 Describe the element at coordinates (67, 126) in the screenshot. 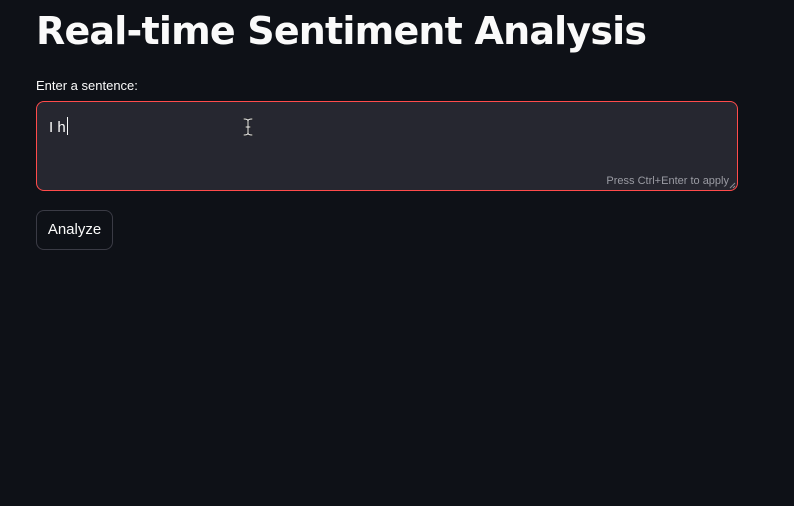

I see `text-caret` at that location.